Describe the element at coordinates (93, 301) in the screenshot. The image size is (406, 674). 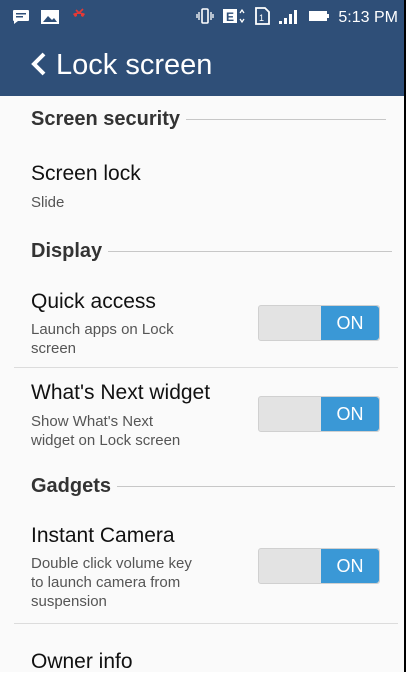
I see `setting-title: Quick access` at that location.